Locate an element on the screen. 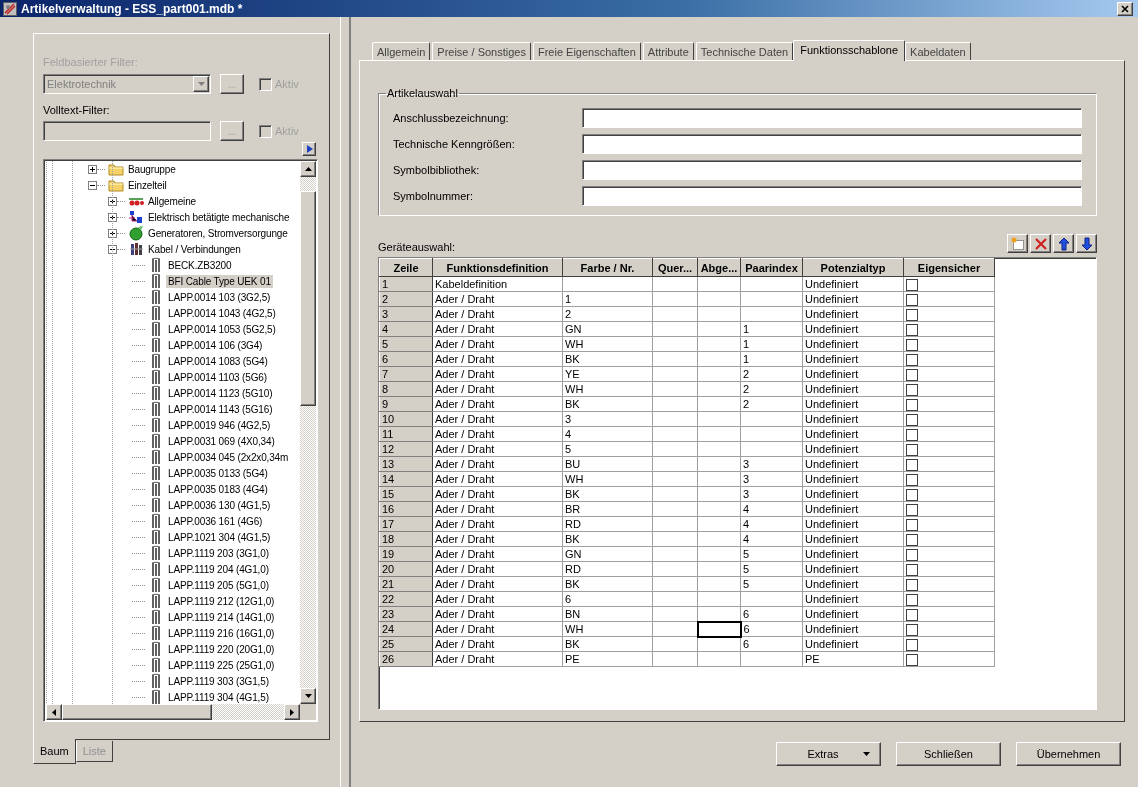  dialog-button: Übernehmen is located at coordinates (1068, 754).